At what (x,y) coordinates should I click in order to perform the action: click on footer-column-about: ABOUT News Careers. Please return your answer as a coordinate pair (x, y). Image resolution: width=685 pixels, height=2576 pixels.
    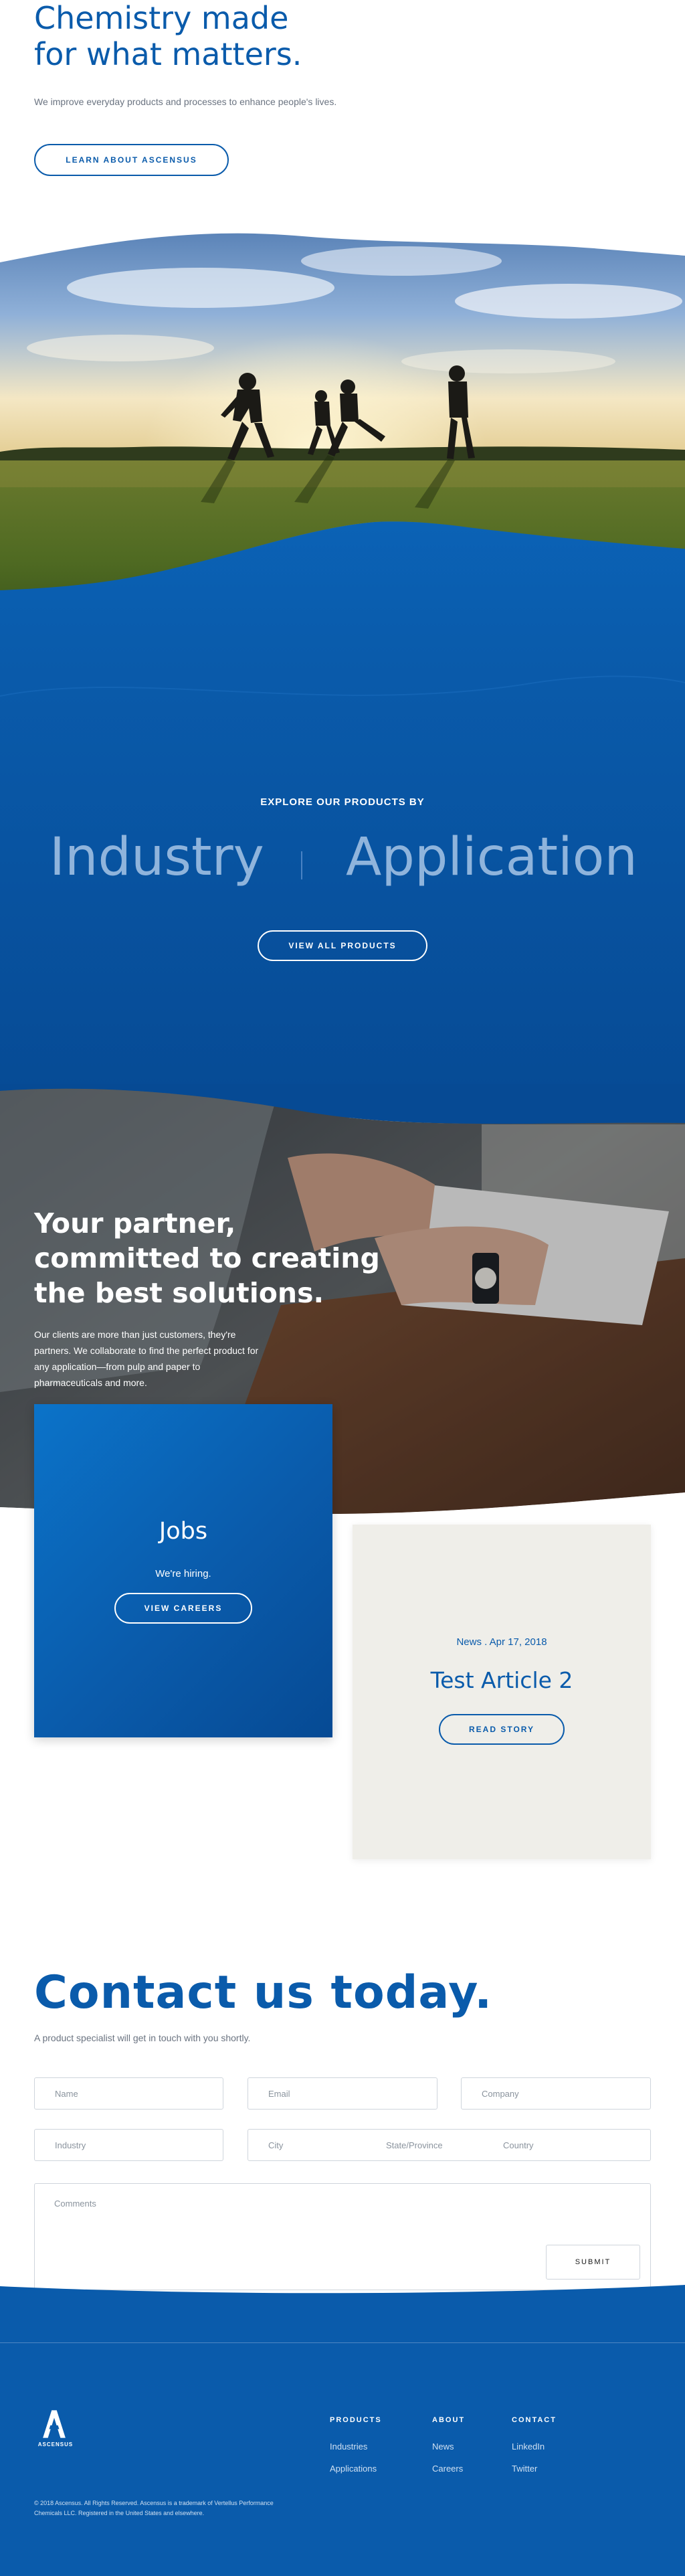
    Looking at the image, I should click on (448, 2451).